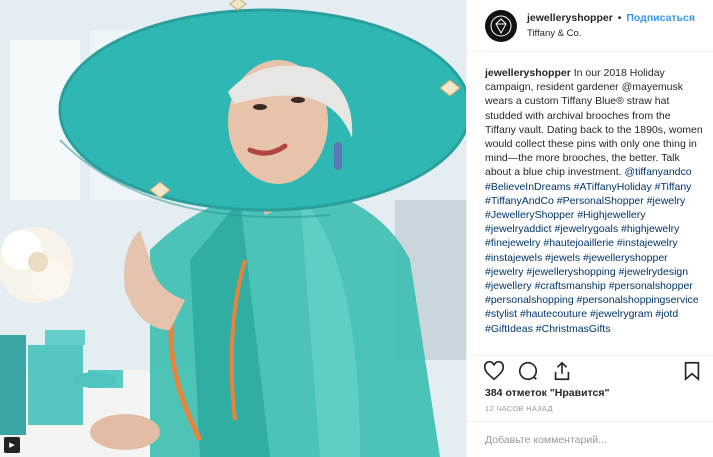 Image resolution: width=713 pixels, height=457 pixels. Describe the element at coordinates (660, 18) in the screenshot. I see `follow-button: Подписаться` at that location.